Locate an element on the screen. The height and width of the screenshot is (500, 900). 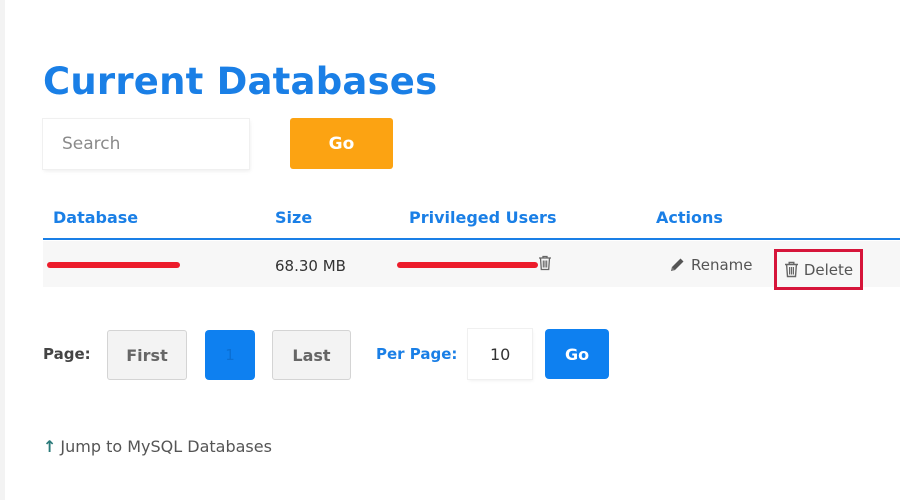
per-page-label: Per Page: is located at coordinates (417, 354).